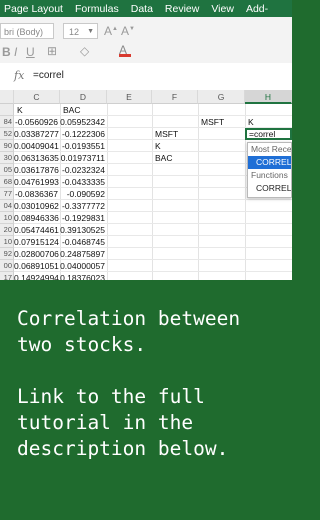 Image resolution: width=320 pixels, height=520 pixels. I want to click on cell-c: 0.03010962, so click(37, 206).